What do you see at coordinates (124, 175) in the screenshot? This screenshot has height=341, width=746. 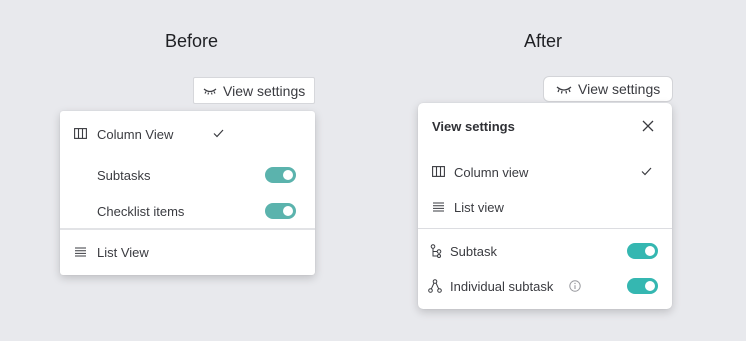 I see `subtasks-label: Subtasks` at bounding box center [124, 175].